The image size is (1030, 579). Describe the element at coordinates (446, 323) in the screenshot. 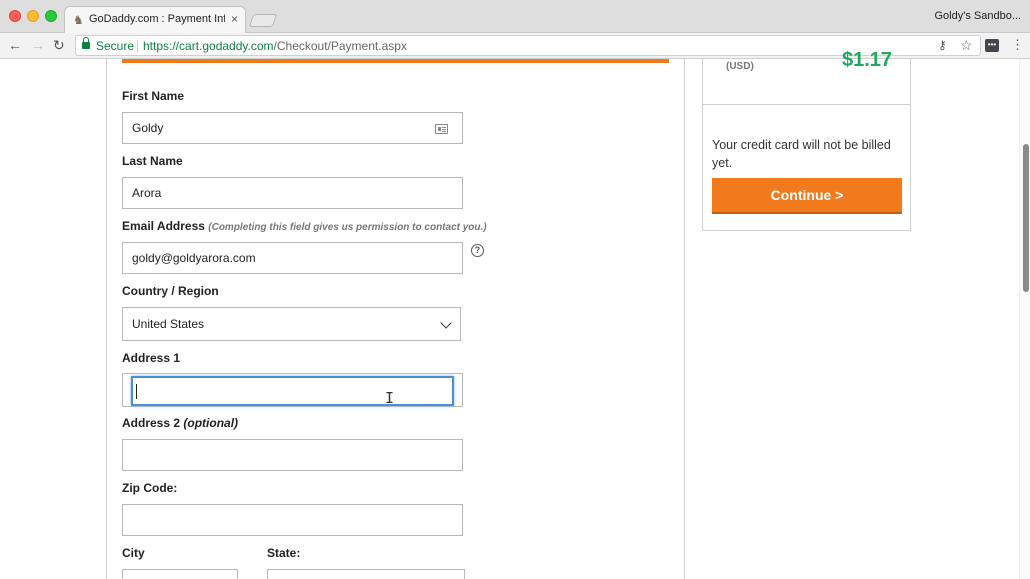

I see `chevron-down-icon` at that location.